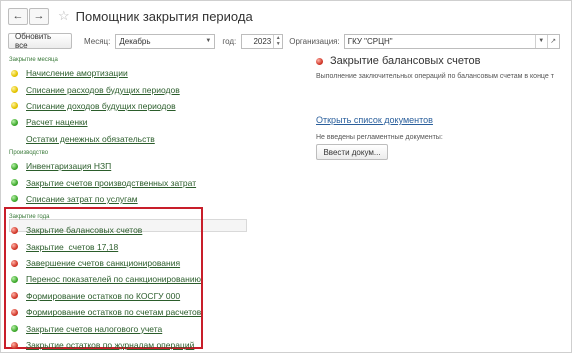  I want to click on window-title: Помощник закрытия периода, so click(164, 16).